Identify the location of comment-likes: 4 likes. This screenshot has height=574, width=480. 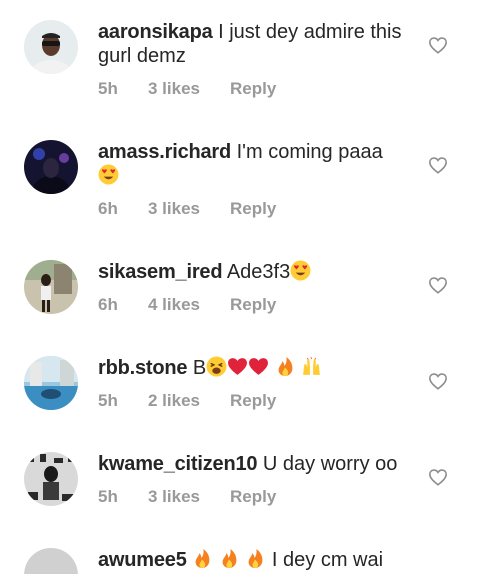
(189, 305).